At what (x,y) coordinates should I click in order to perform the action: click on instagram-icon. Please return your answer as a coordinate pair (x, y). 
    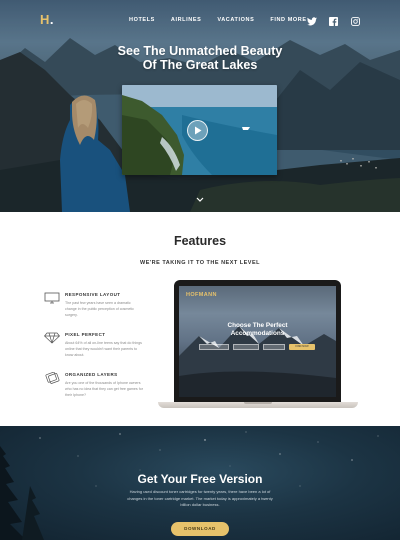
    Looking at the image, I should click on (355, 19).